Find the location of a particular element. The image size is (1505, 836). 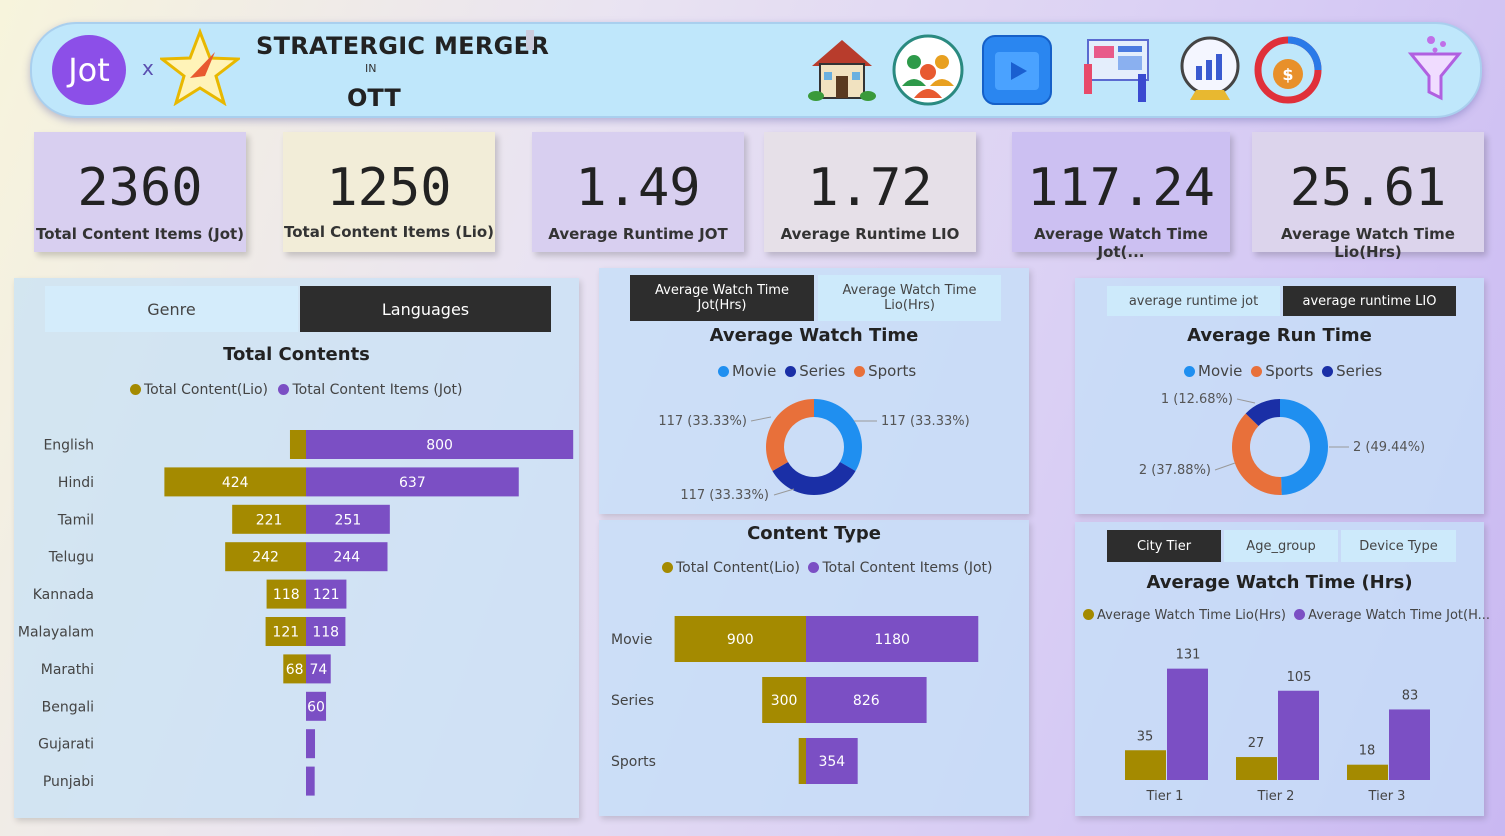

avg-run-time-donut: 2 (49.44%) 2 (37.88%) 1 (12.68%) is located at coordinates (1282, 443).